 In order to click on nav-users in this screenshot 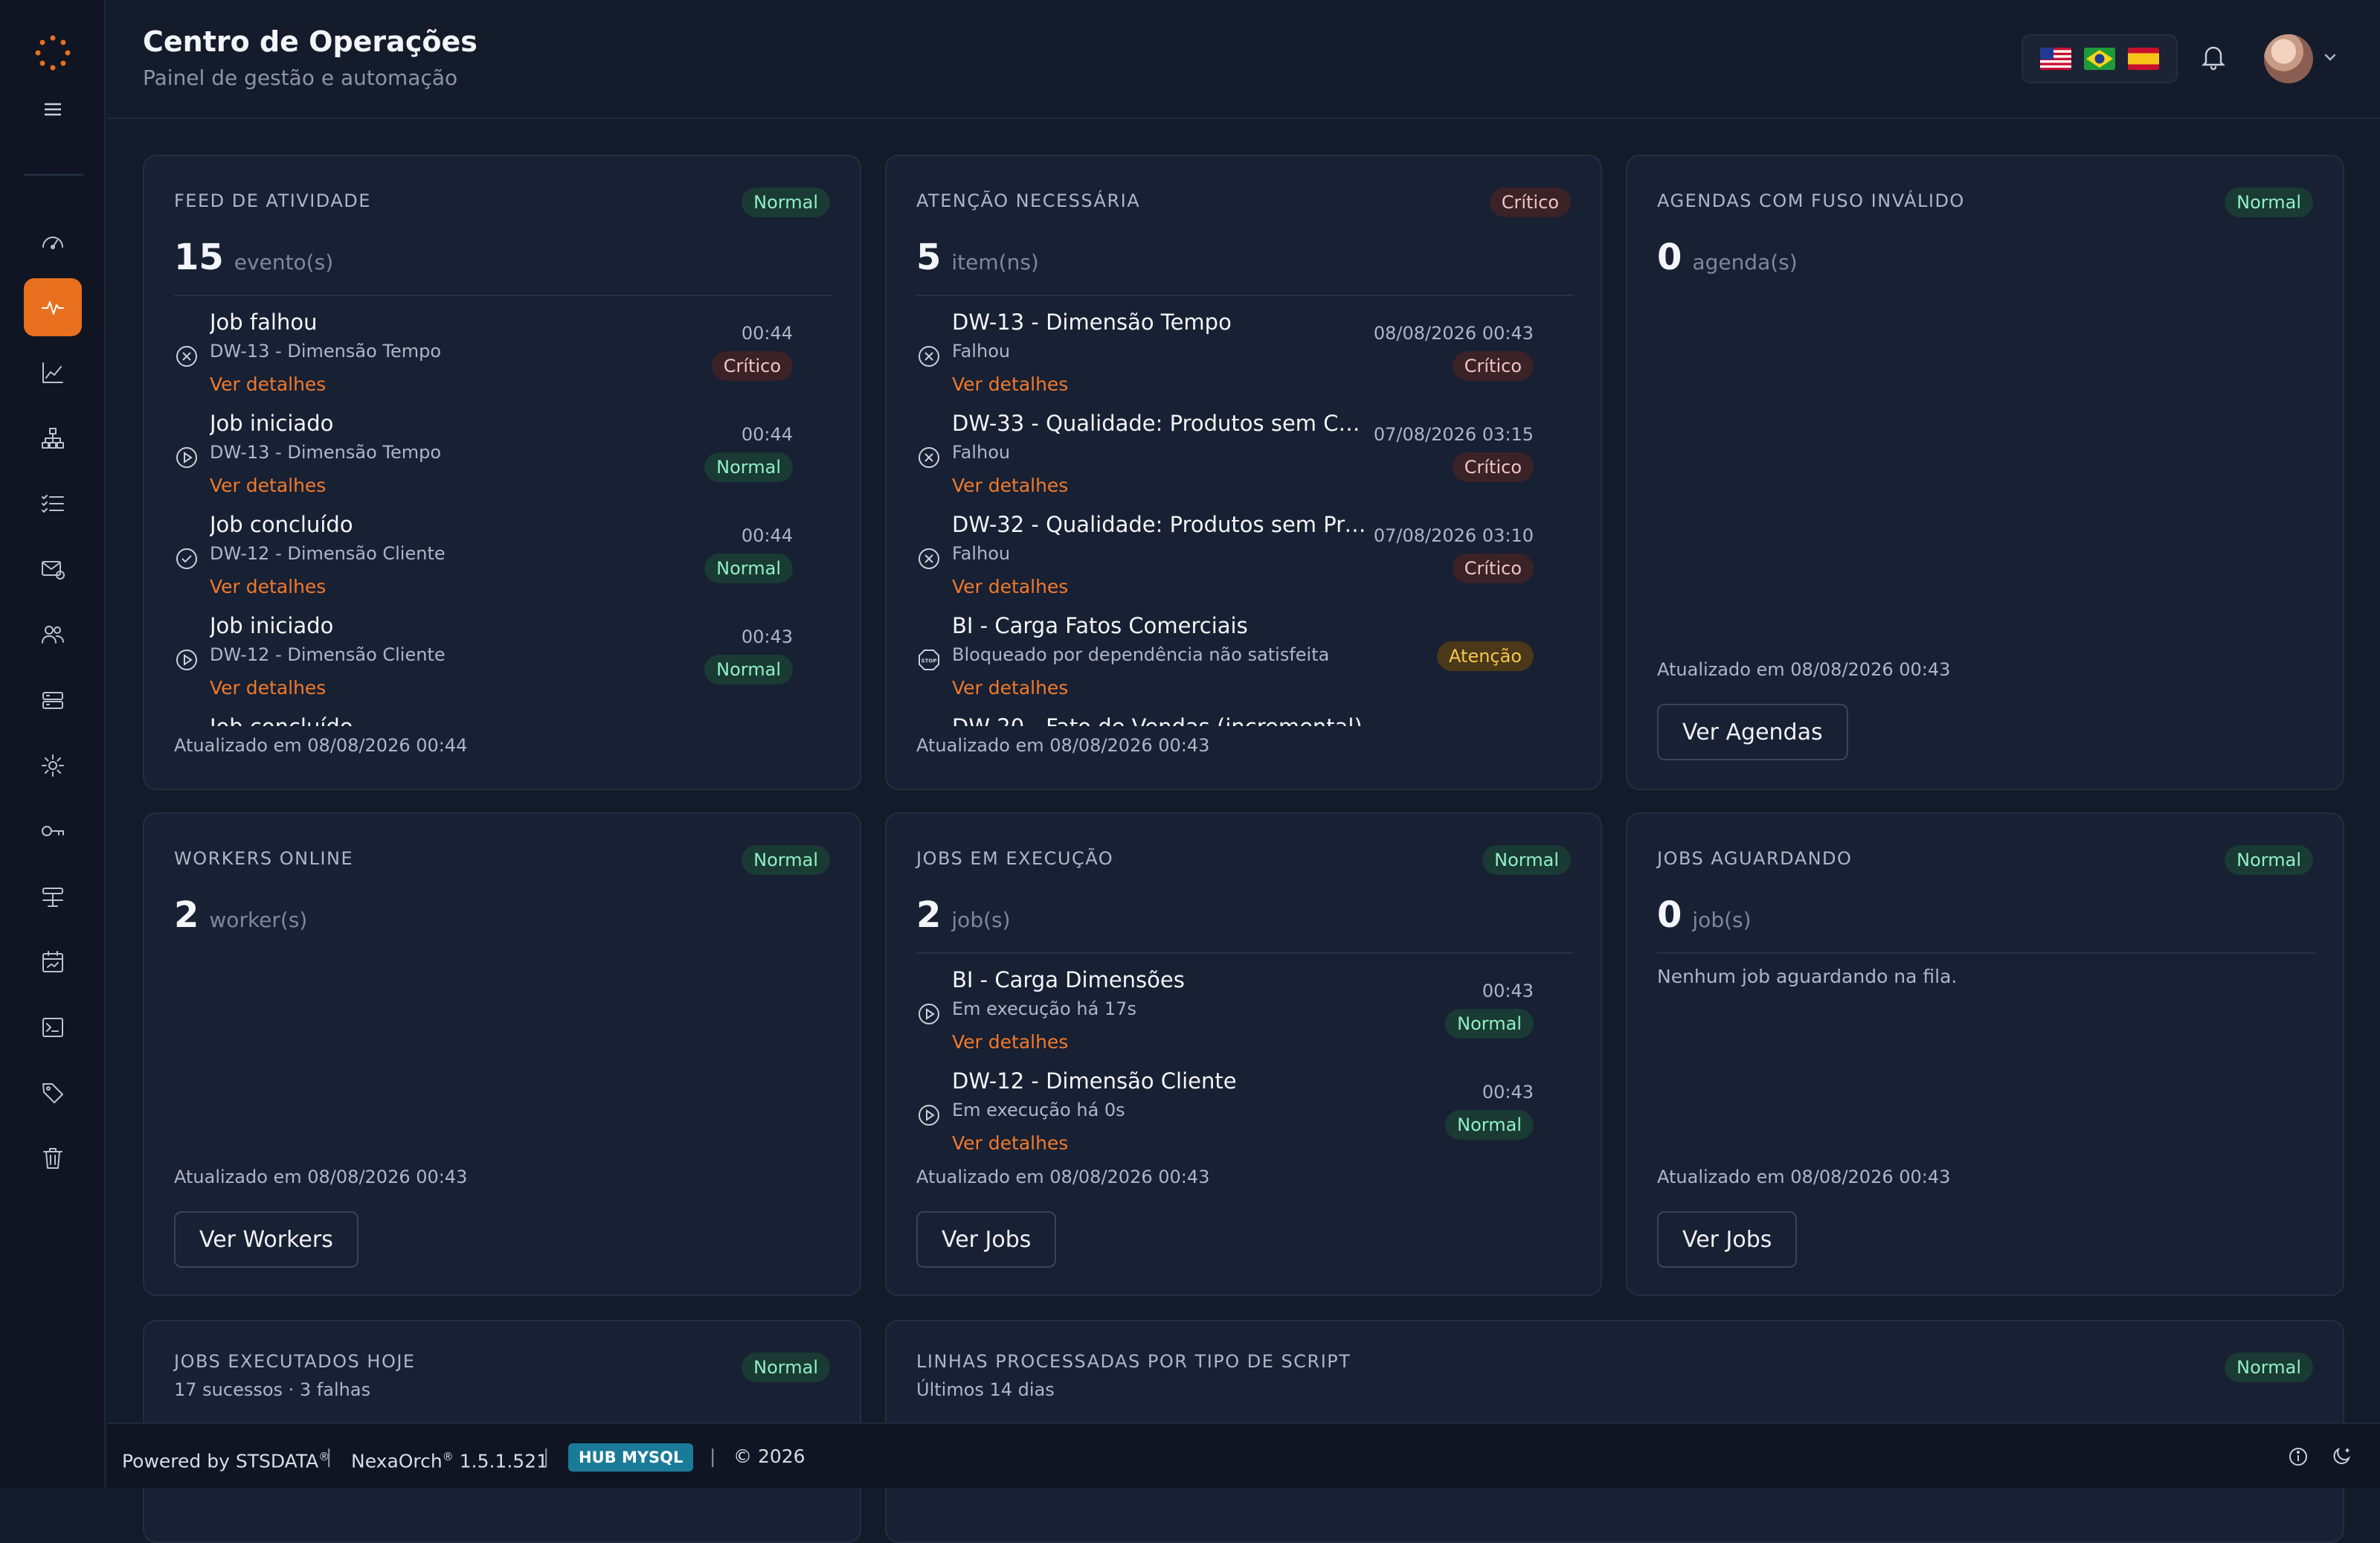, I will do `click(53, 635)`.